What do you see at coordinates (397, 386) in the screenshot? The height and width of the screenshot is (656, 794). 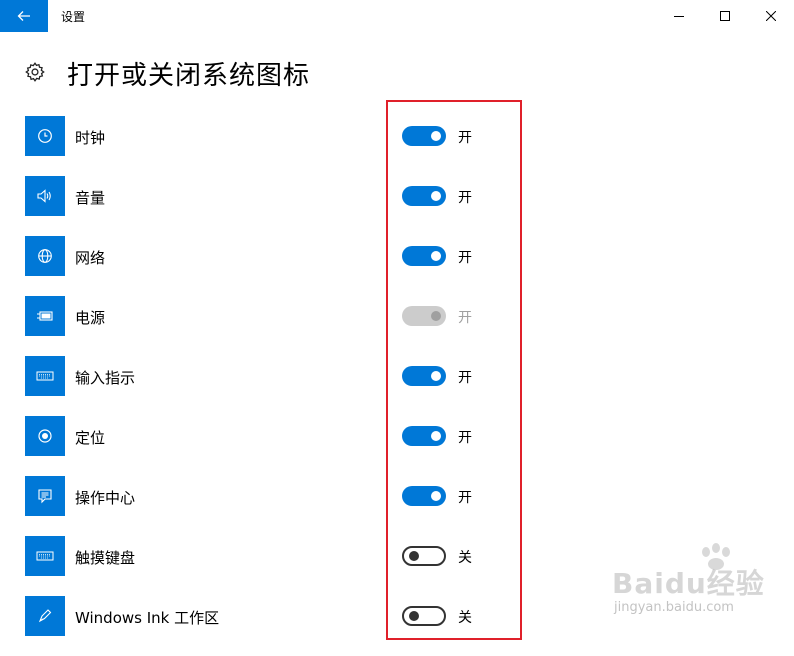 I see `list-item: 输入指示 开` at bounding box center [397, 386].